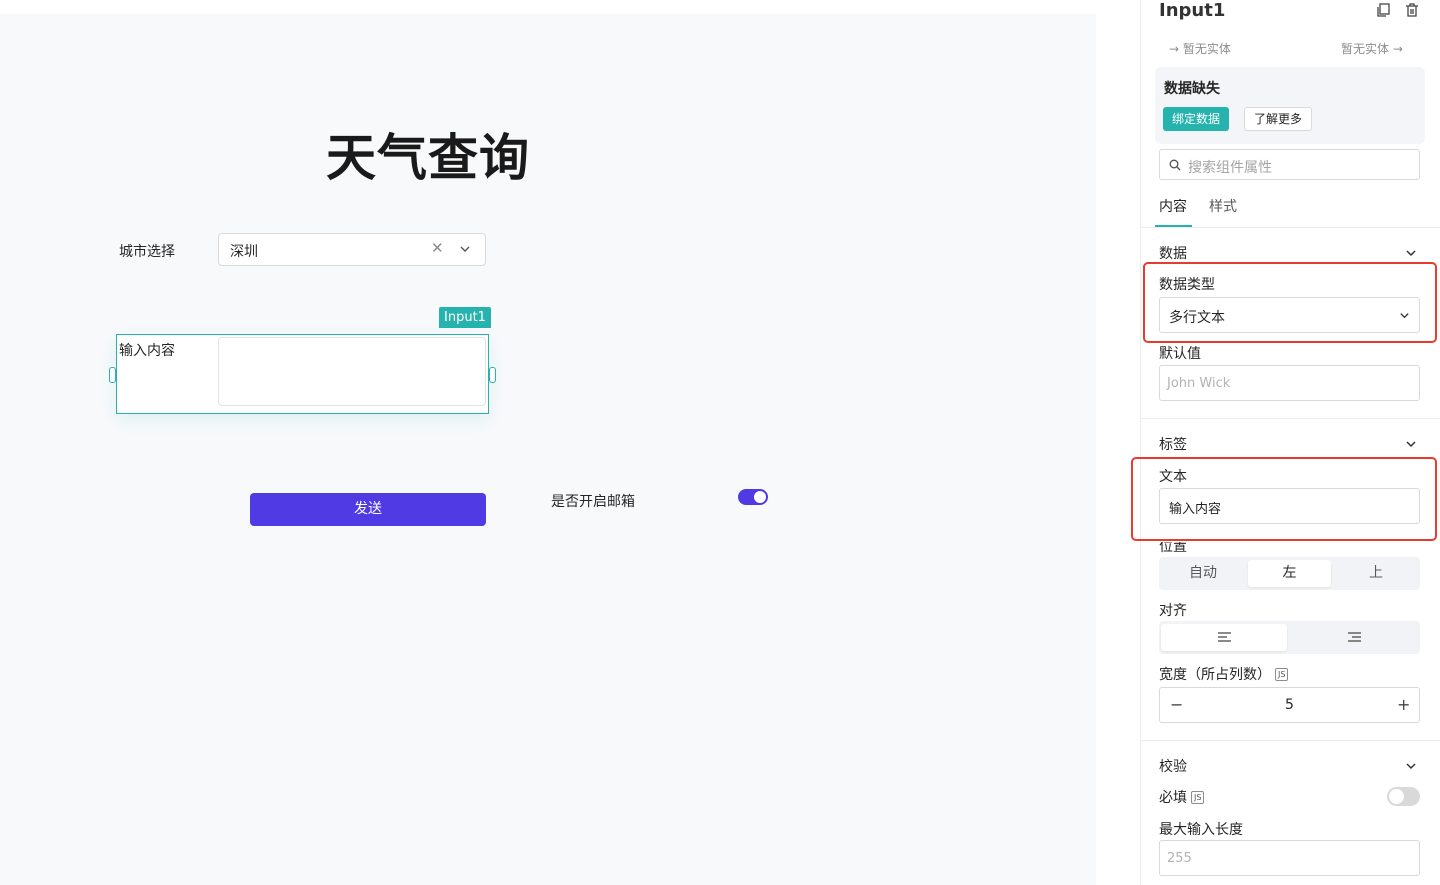 Image resolution: width=1440 pixels, height=885 pixels. What do you see at coordinates (1195, 509) in the screenshot?
I see `label-text-value: 输入内容` at bounding box center [1195, 509].